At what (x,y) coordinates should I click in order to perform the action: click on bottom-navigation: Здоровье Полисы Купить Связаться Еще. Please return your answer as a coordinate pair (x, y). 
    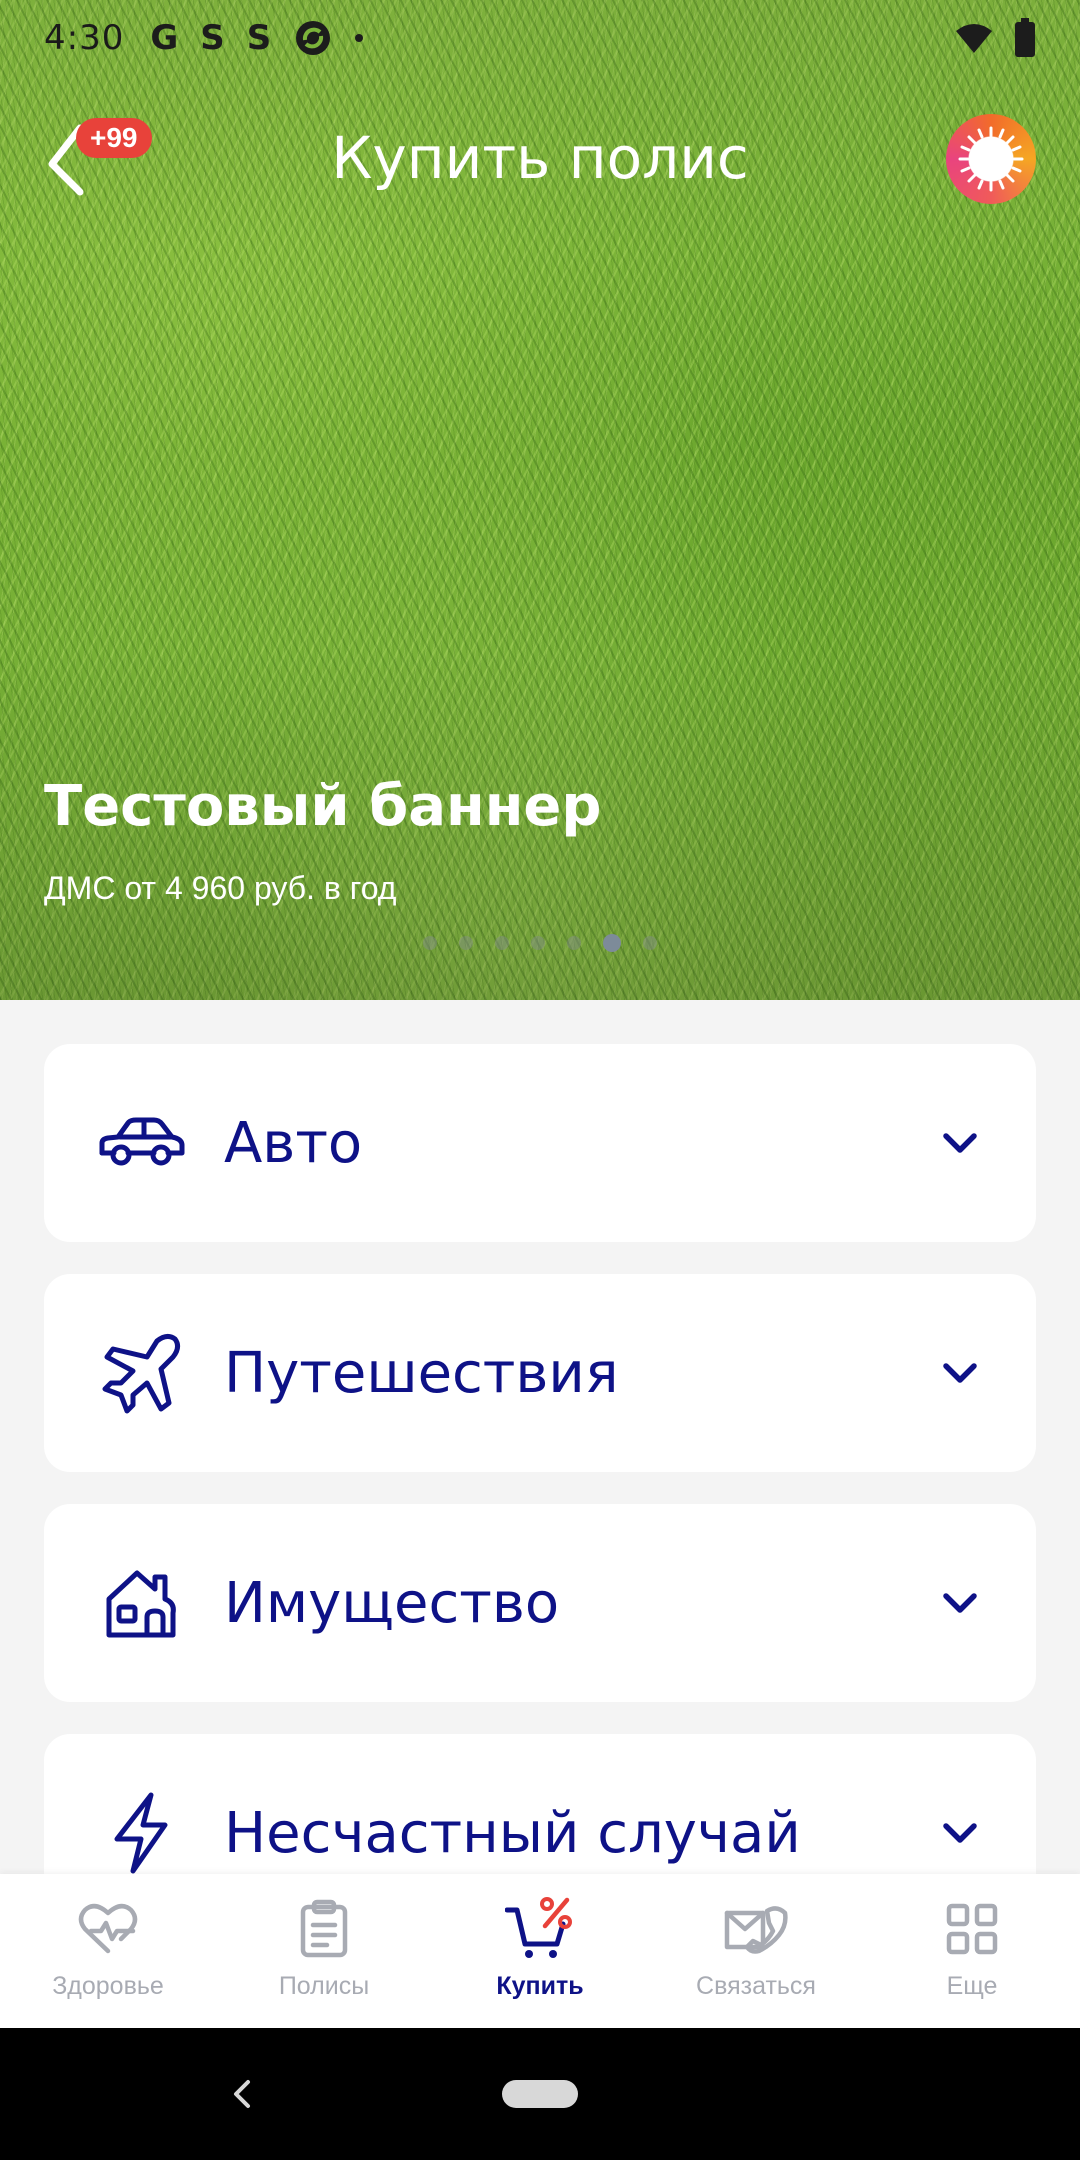
    Looking at the image, I should click on (540, 1951).